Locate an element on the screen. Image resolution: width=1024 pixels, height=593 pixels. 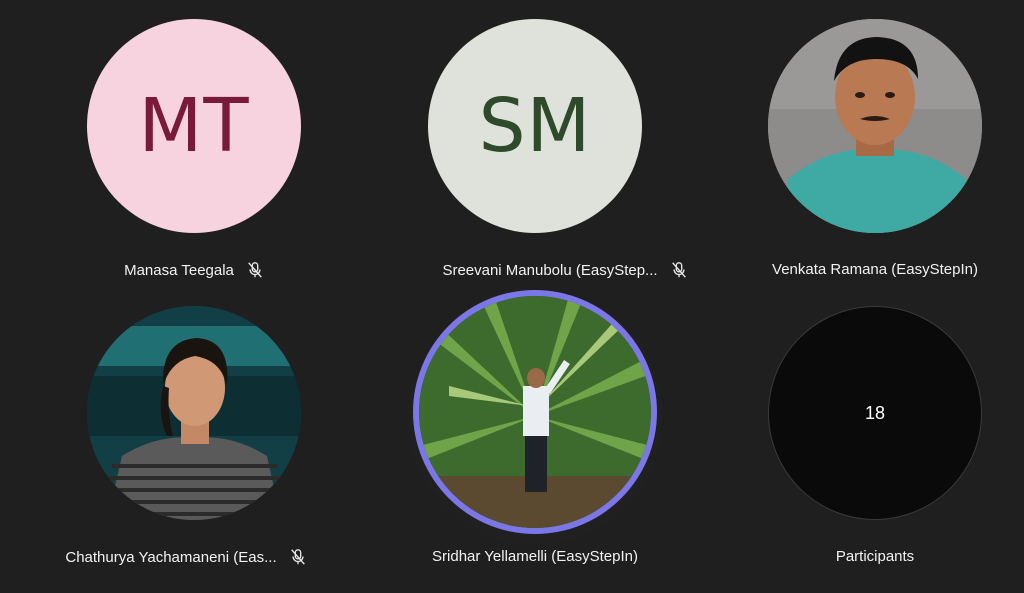
avatar: SM is located at coordinates (535, 126).